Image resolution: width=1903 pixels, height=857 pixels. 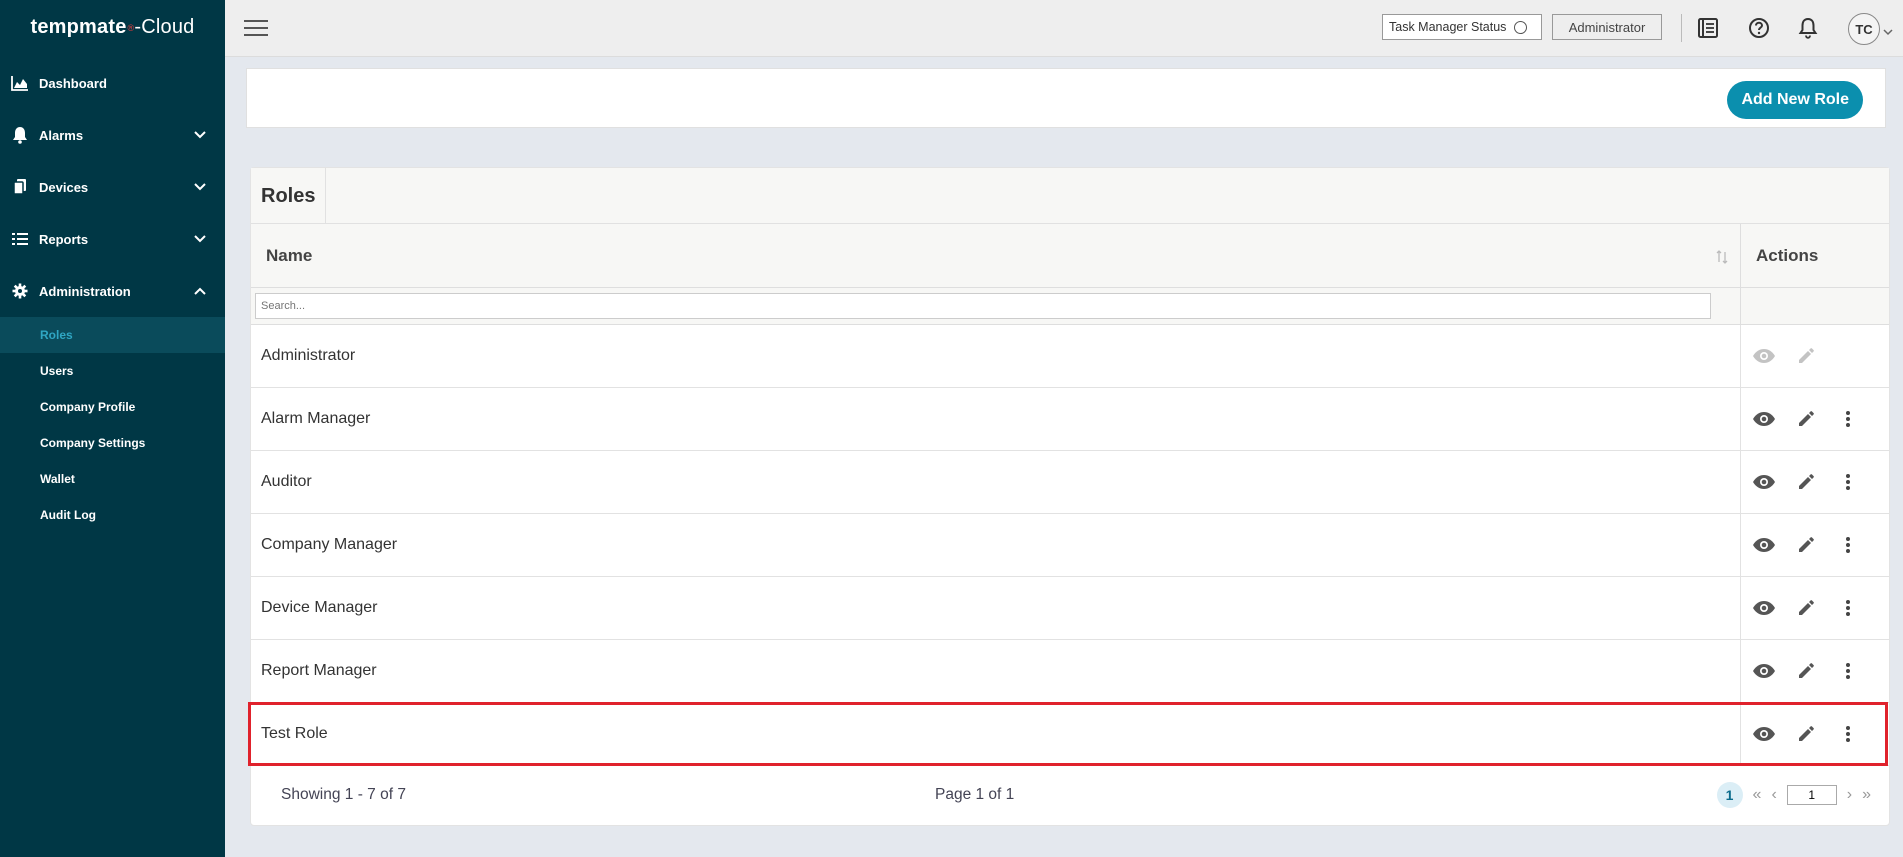 I want to click on sidebar-item-users: Users, so click(x=112, y=371).